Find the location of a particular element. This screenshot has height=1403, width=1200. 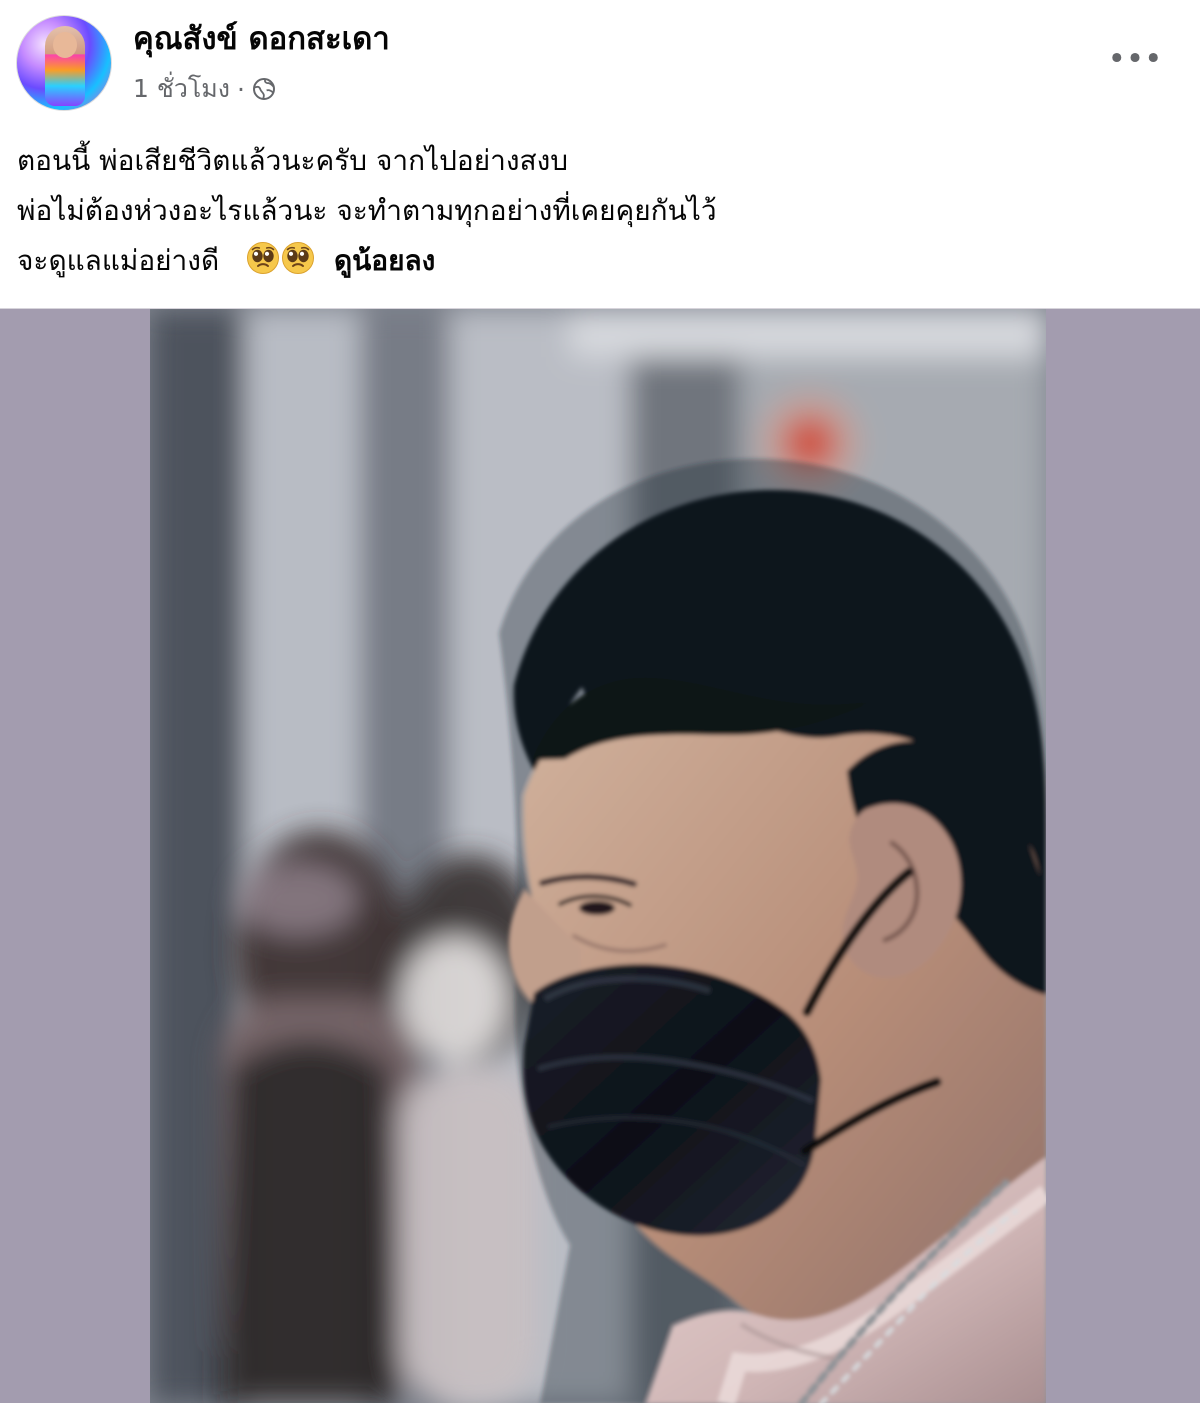

more-options-icon: ••• is located at coordinates (1135, 59).